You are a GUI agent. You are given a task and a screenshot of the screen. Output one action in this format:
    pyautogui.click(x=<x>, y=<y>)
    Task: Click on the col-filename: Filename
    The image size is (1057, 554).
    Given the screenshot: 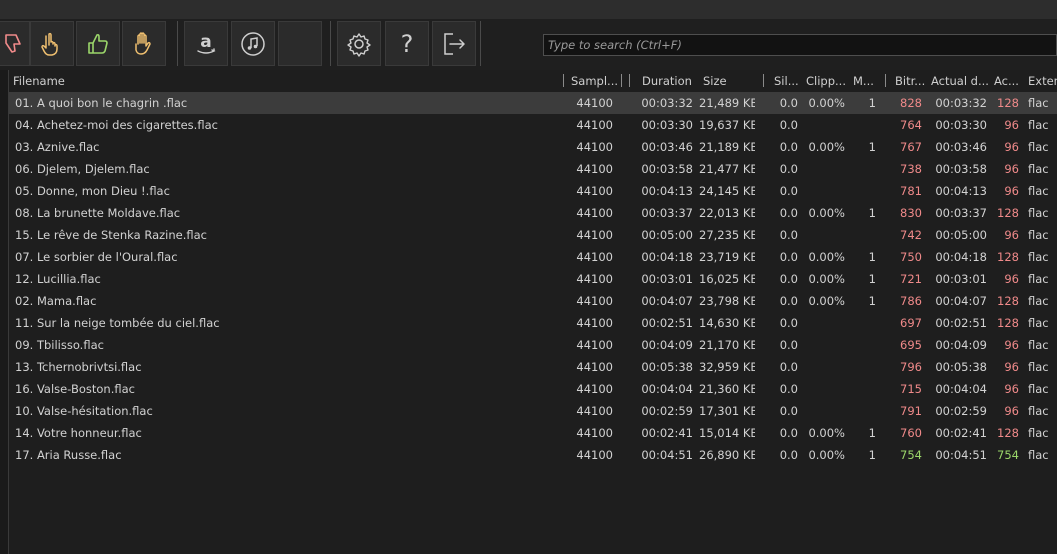 What is the action you would take?
    pyautogui.click(x=285, y=81)
    